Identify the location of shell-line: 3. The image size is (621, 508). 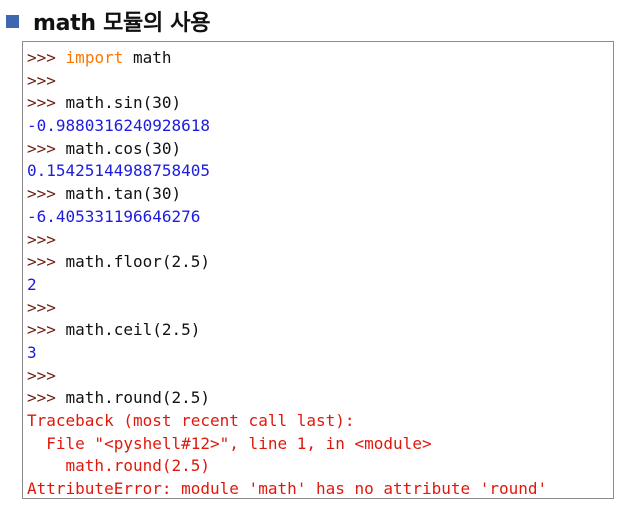
(287, 353).